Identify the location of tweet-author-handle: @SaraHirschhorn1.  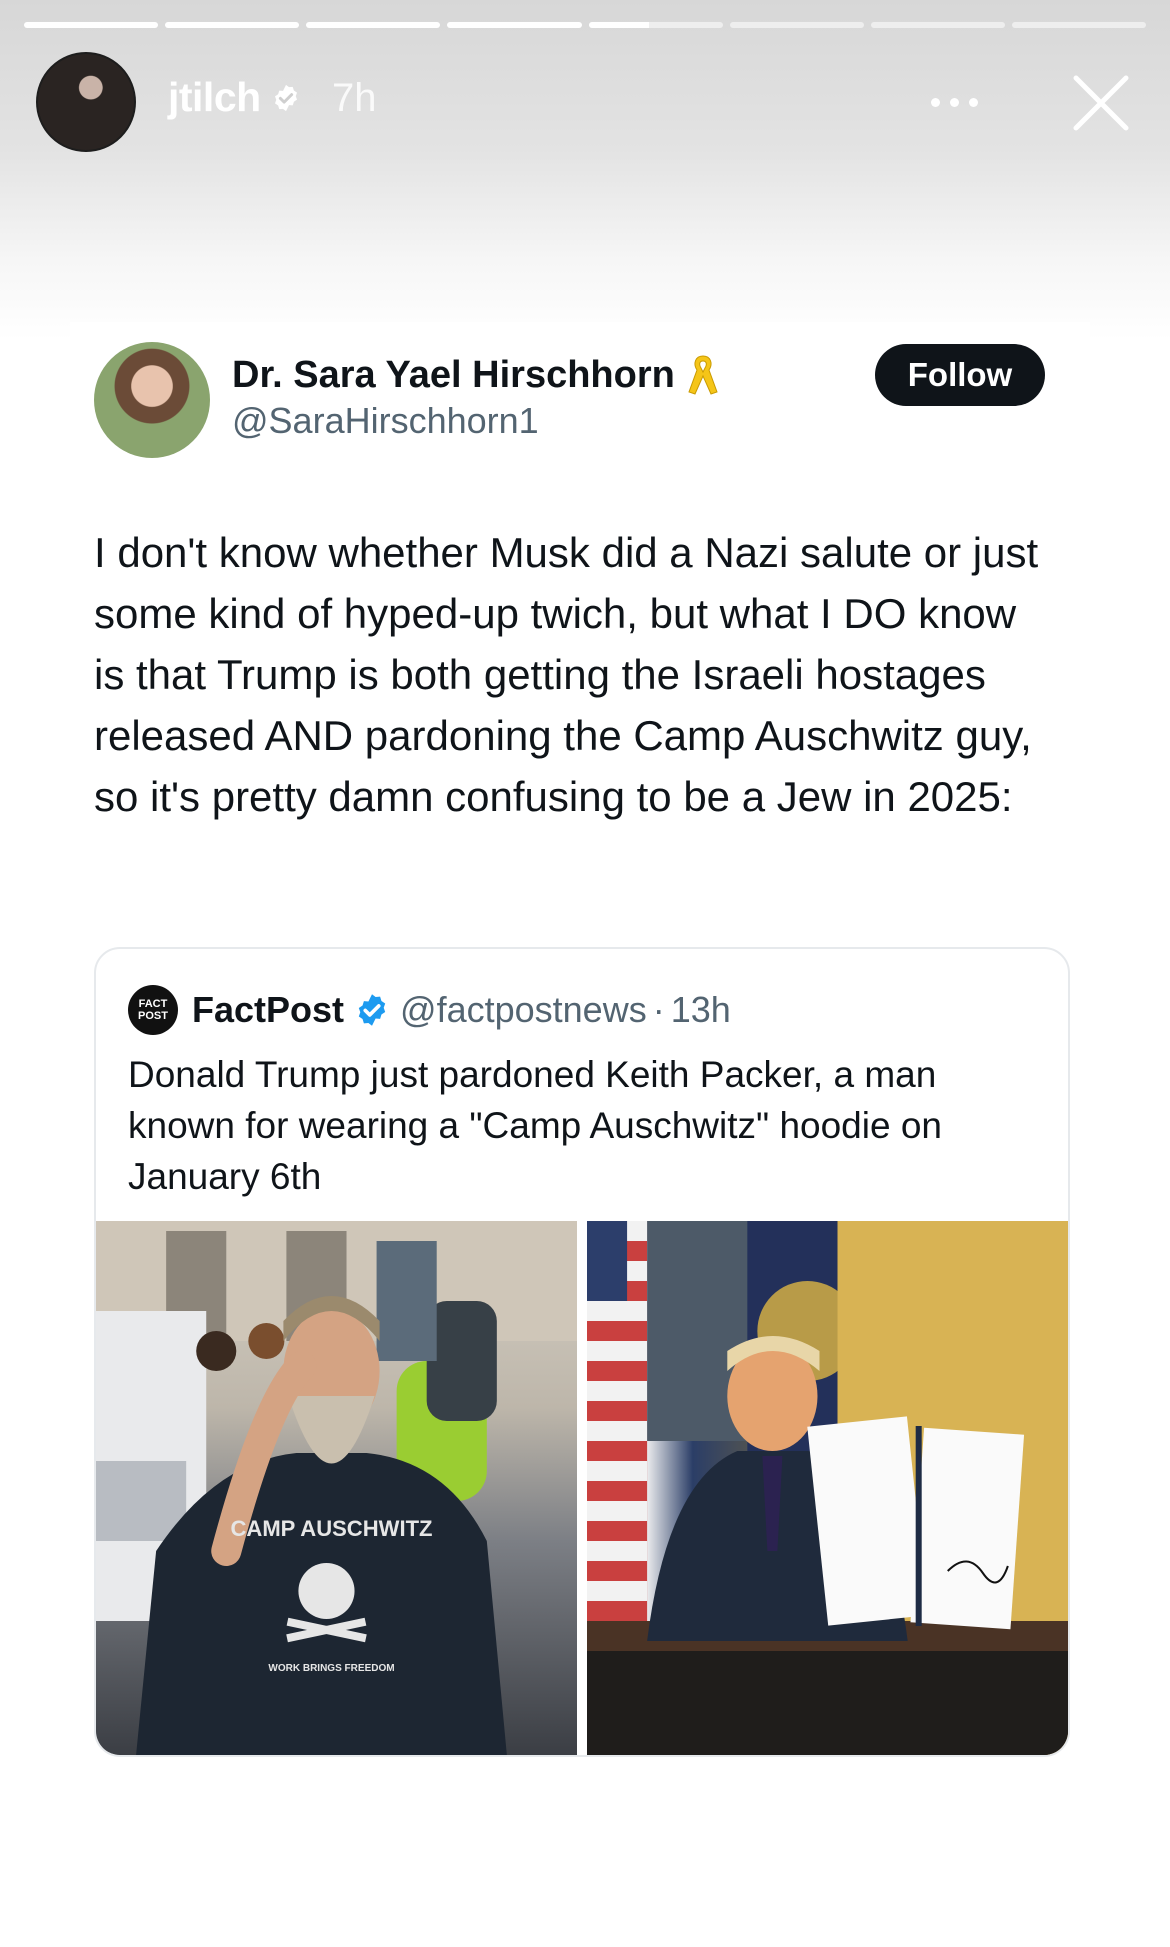
(385, 421).